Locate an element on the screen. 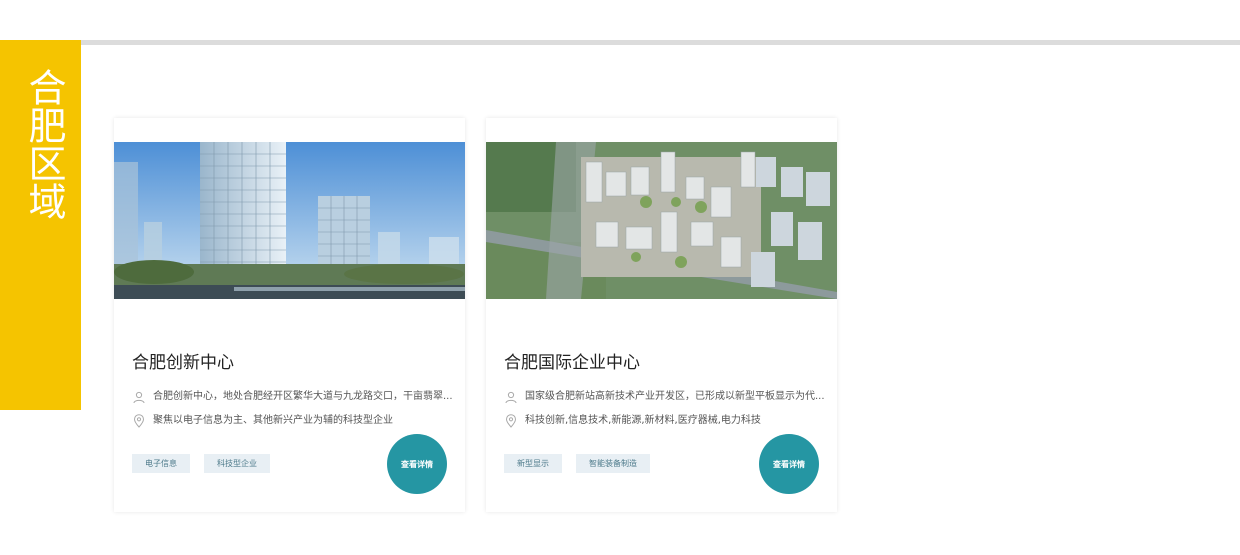  industry-row: 科技创新,信息技术,新能源,新材料,医疗器械,电力科技 is located at coordinates (664, 421).